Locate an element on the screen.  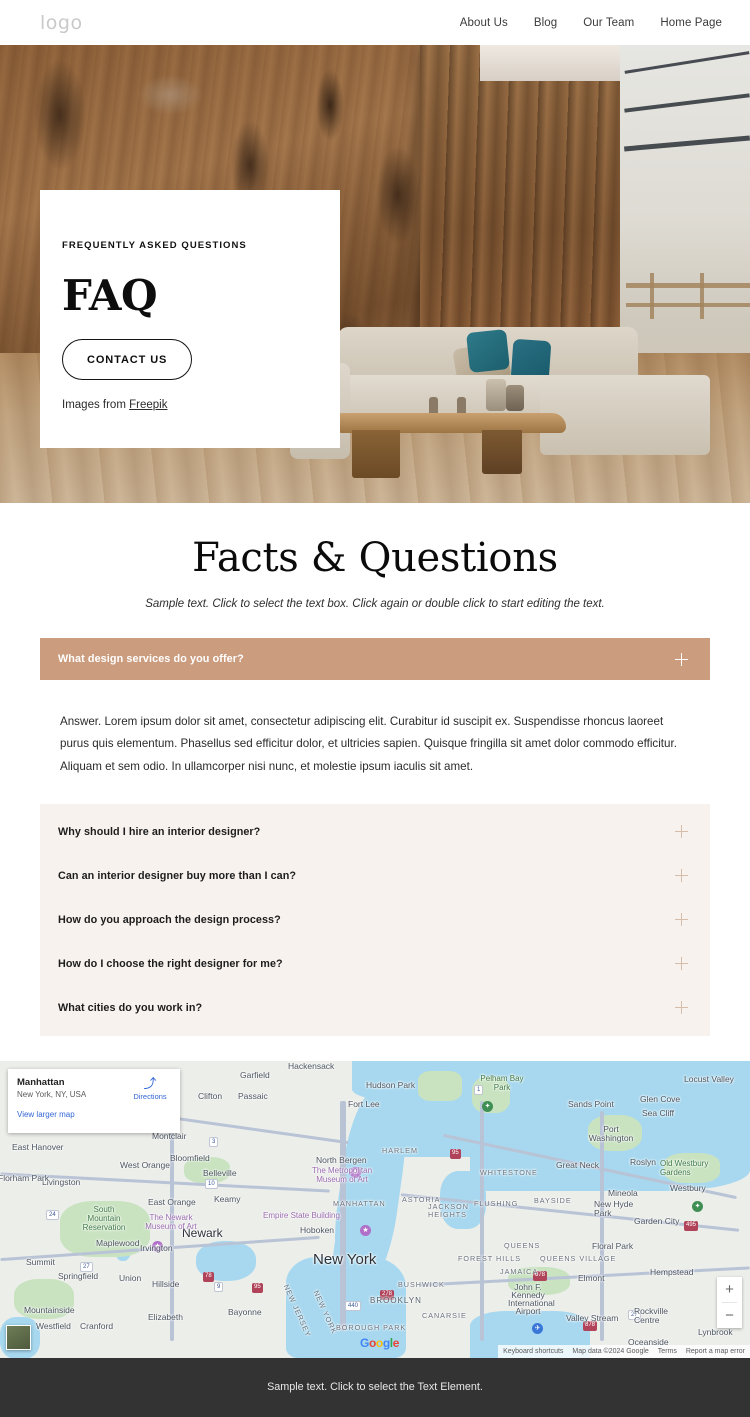
map-label-neighborhood: FLUSHING is located at coordinates (496, 1203).